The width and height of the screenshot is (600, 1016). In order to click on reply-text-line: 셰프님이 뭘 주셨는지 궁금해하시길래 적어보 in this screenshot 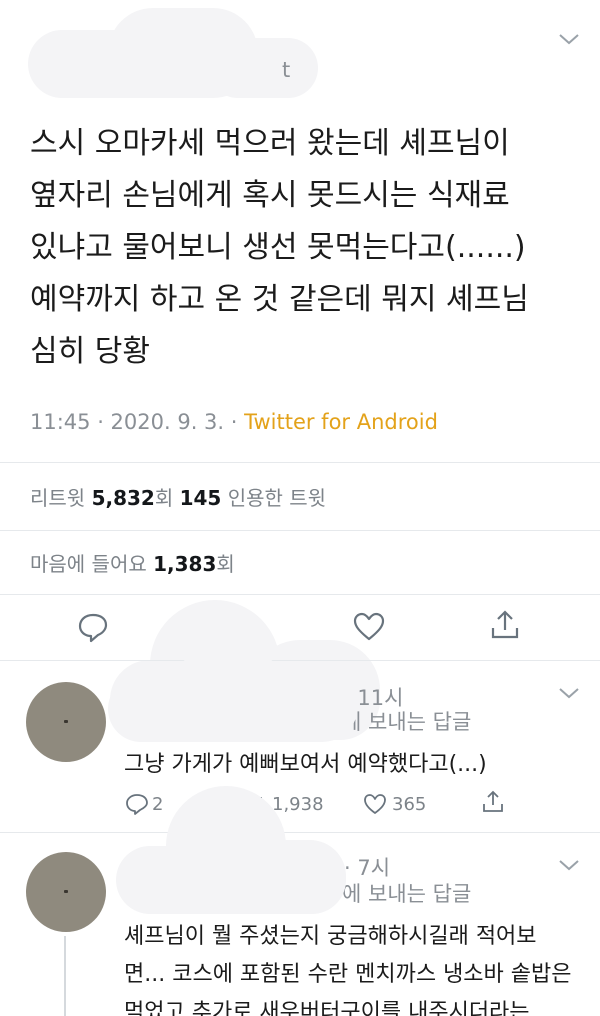, I will do `click(330, 936)`.